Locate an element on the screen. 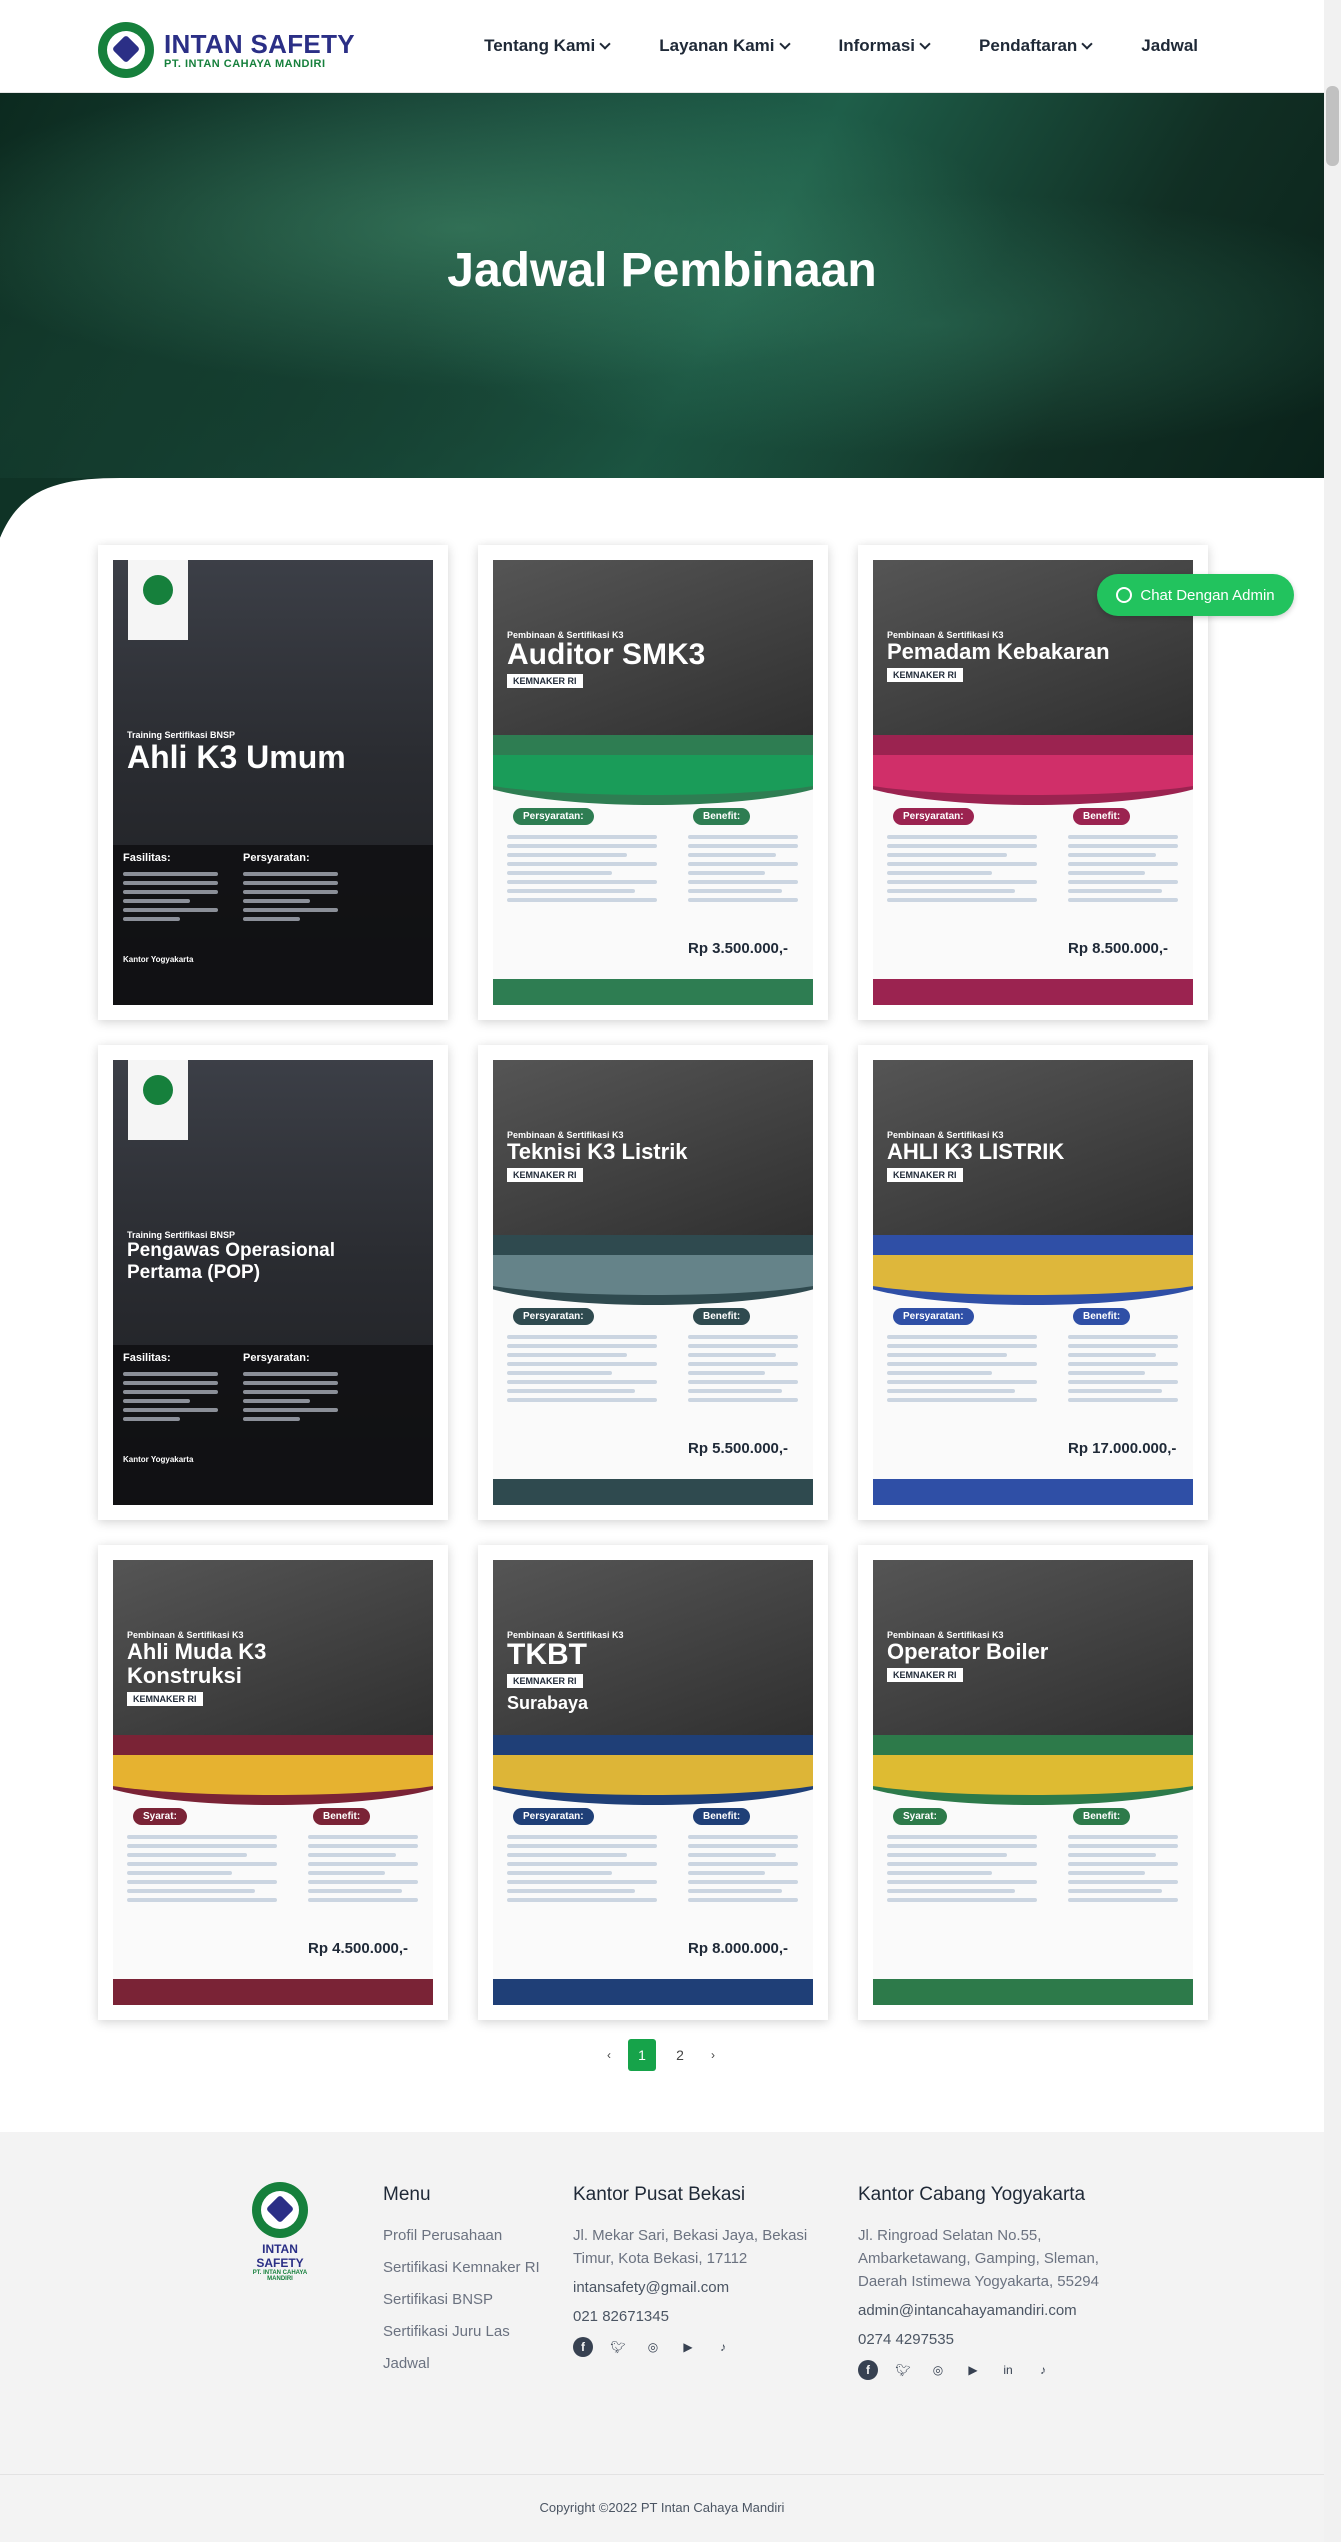 The image size is (1341, 2542). linkedin-icon: in is located at coordinates (1008, 2370).